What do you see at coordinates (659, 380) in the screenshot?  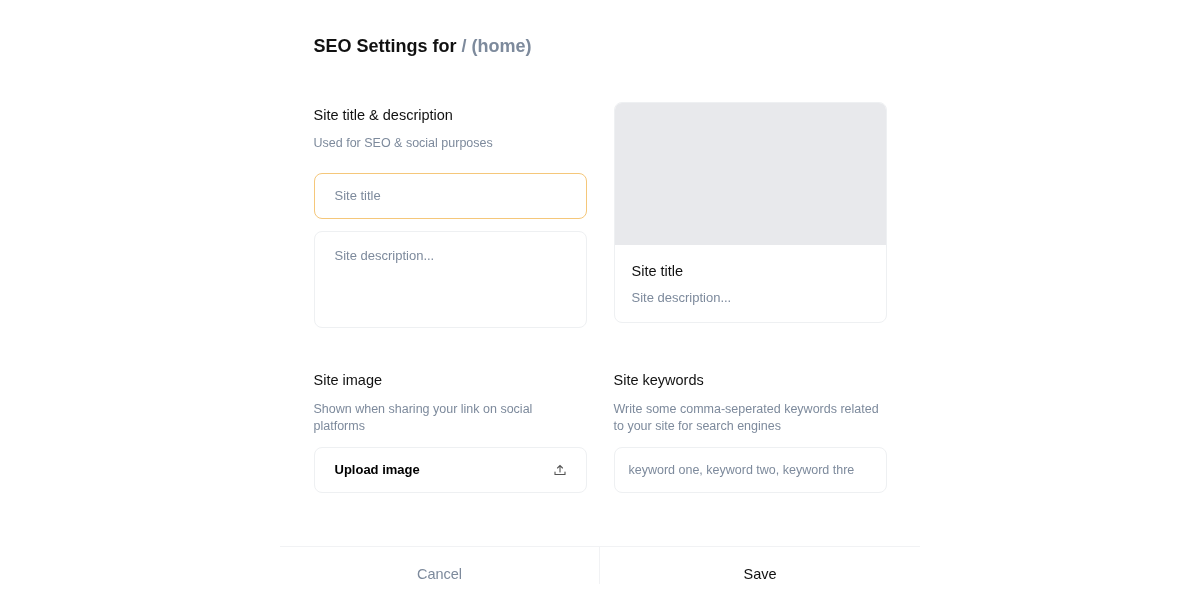 I see `section-label: Site keywords` at bounding box center [659, 380].